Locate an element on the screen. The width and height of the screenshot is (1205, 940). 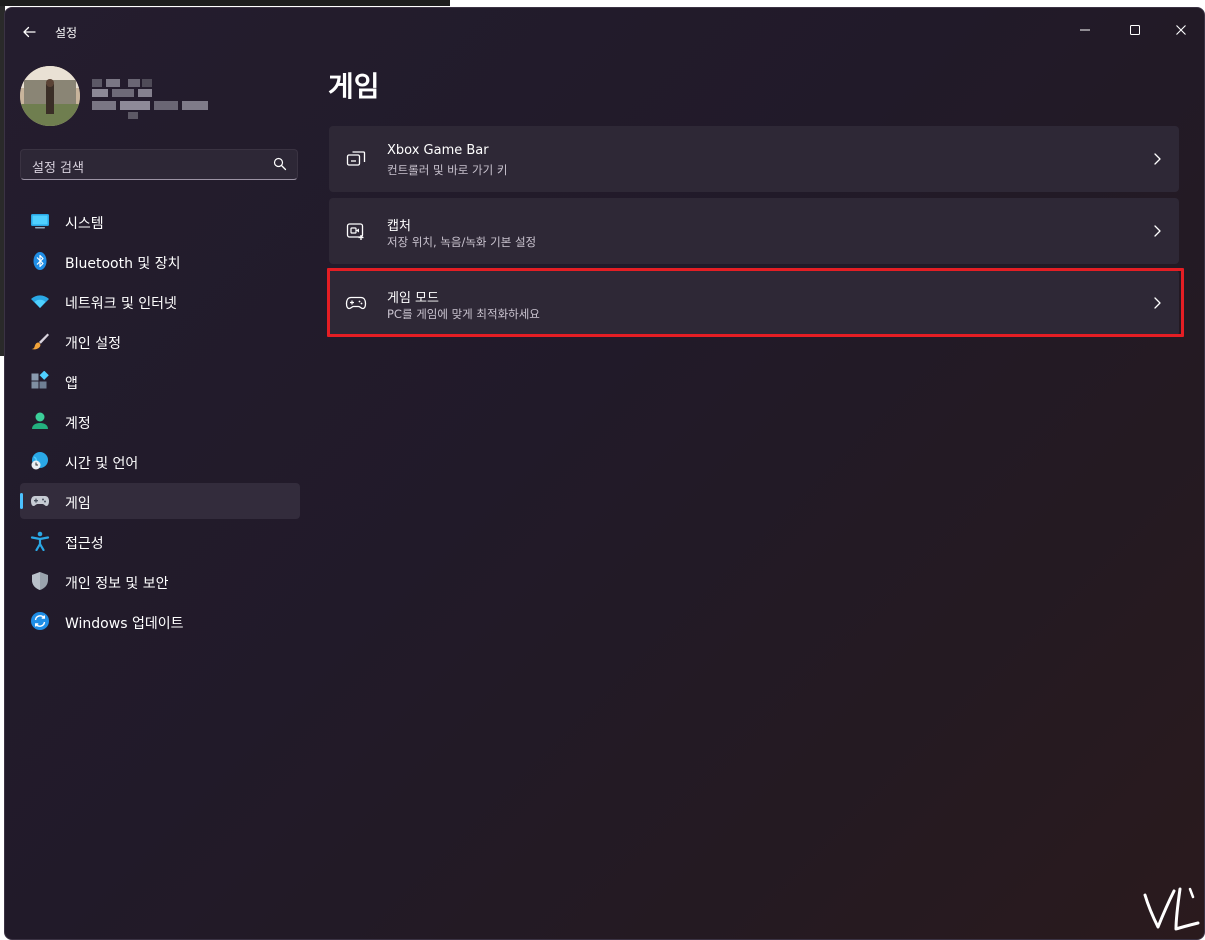
search-input: 설정 검색 is located at coordinates (58, 166).